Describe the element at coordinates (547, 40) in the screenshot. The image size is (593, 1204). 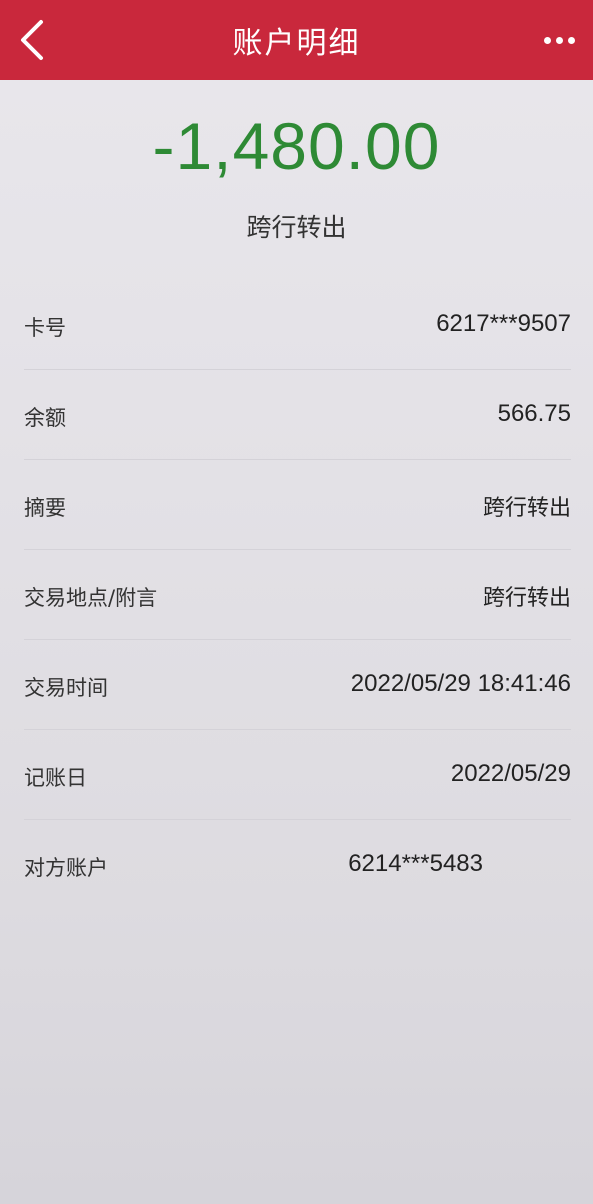
I see `more-horizontal-icon` at that location.